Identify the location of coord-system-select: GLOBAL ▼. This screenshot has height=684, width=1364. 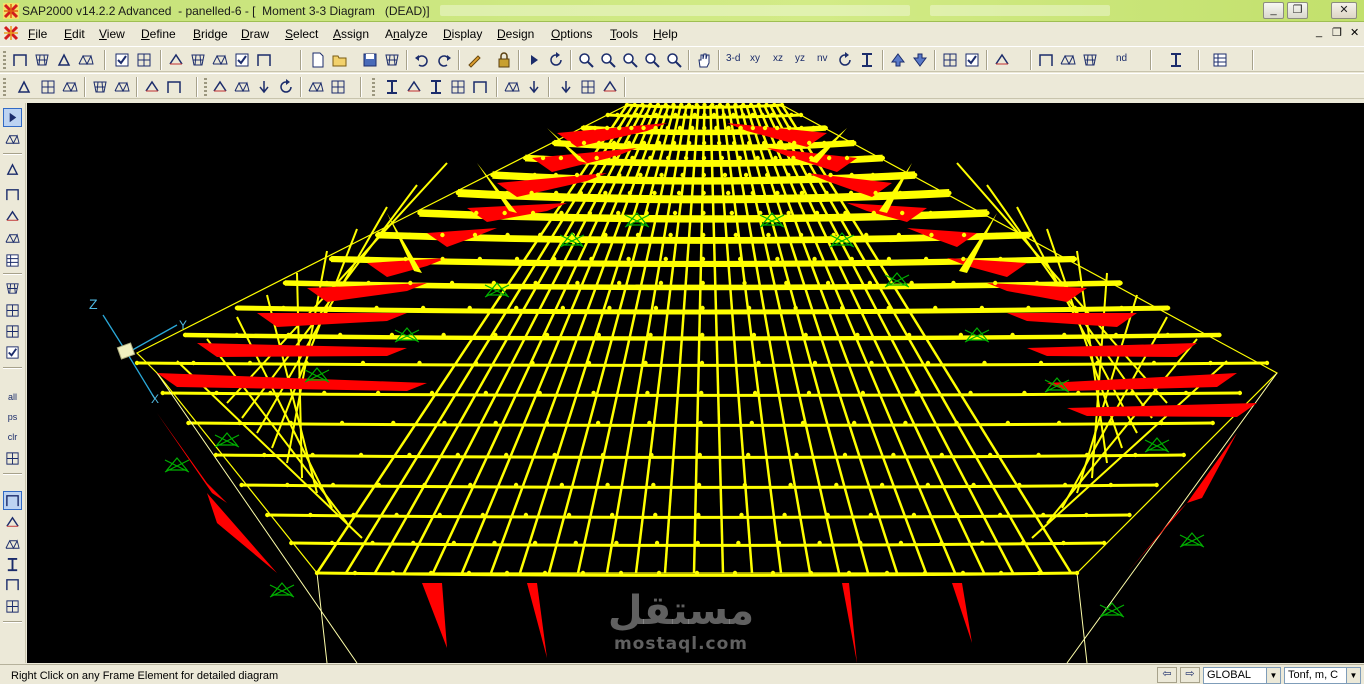
(1242, 675).